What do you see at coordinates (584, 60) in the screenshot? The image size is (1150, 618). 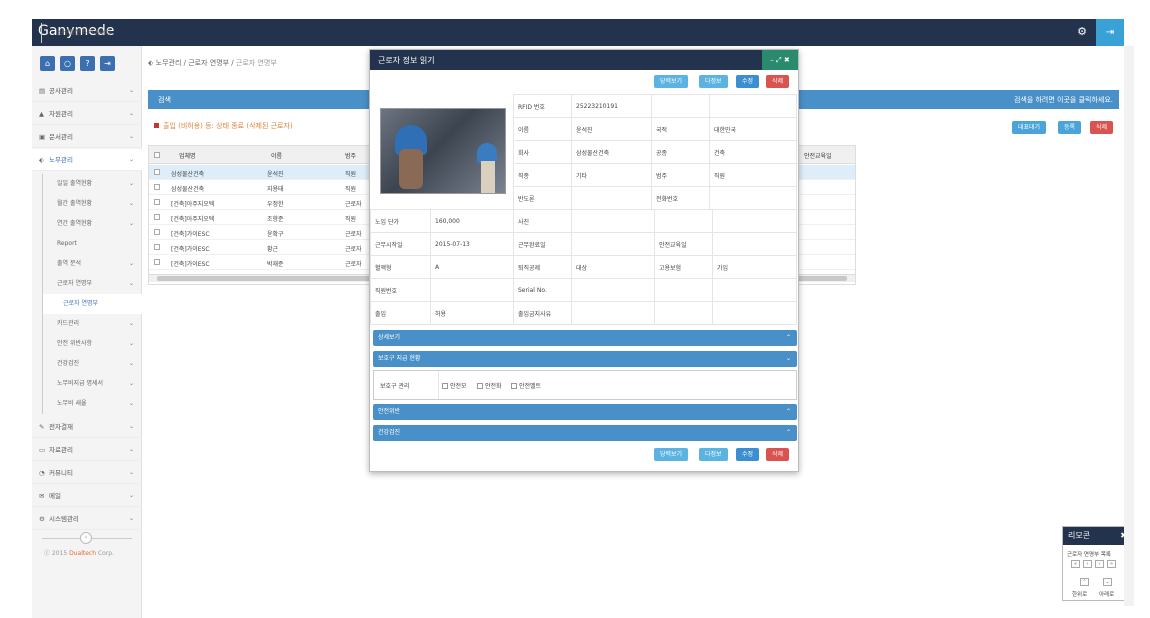 I see `modal-header: 근로자 정보 읽기 – ⤢ ✖` at bounding box center [584, 60].